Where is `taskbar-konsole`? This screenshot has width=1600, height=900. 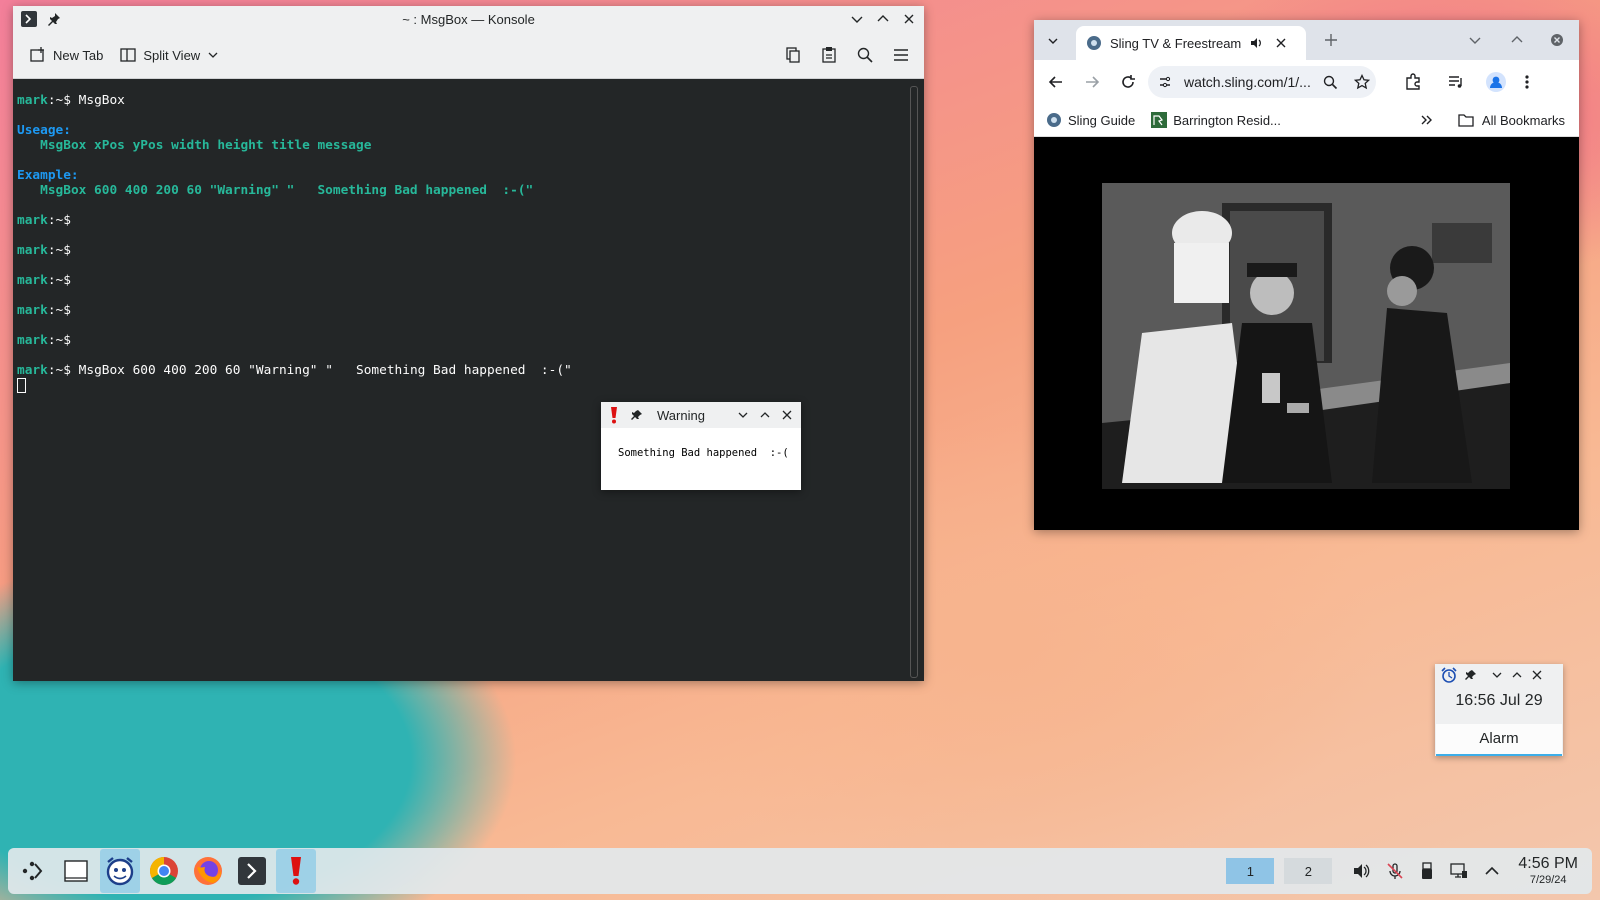 taskbar-konsole is located at coordinates (252, 871).